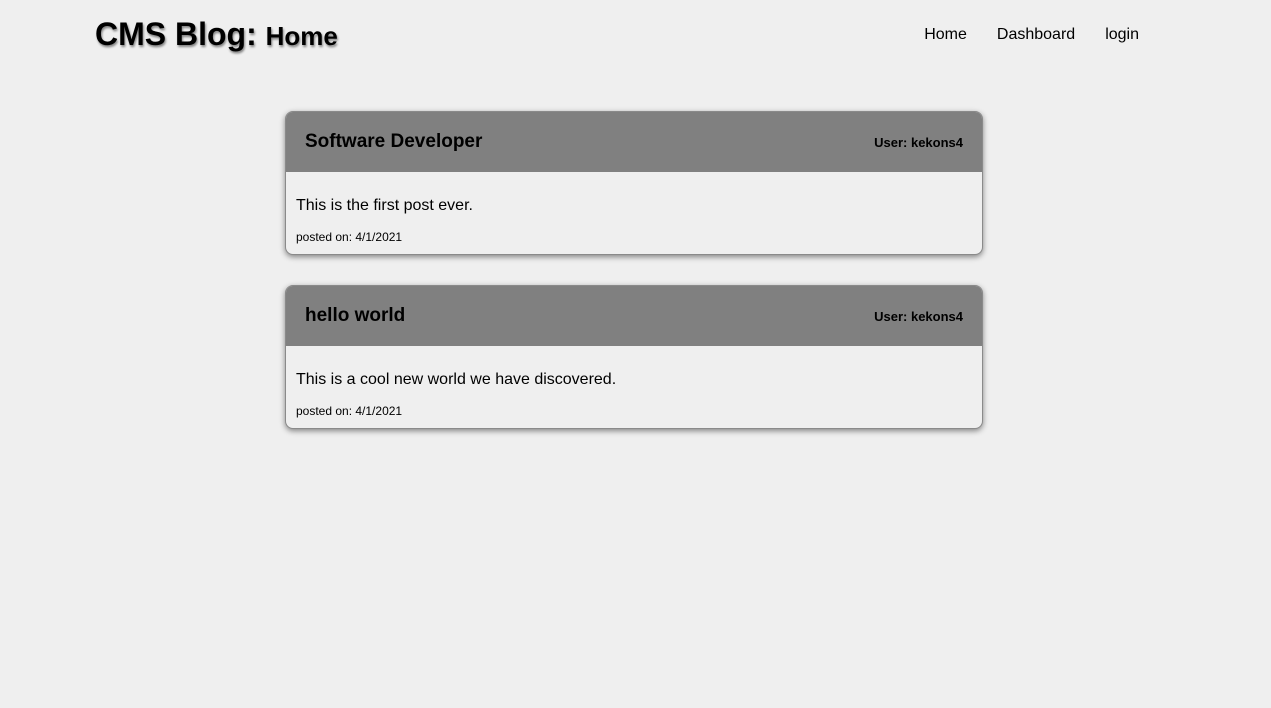 This screenshot has width=1271, height=708. What do you see at coordinates (355, 315) in the screenshot?
I see `post-title: hello world` at bounding box center [355, 315].